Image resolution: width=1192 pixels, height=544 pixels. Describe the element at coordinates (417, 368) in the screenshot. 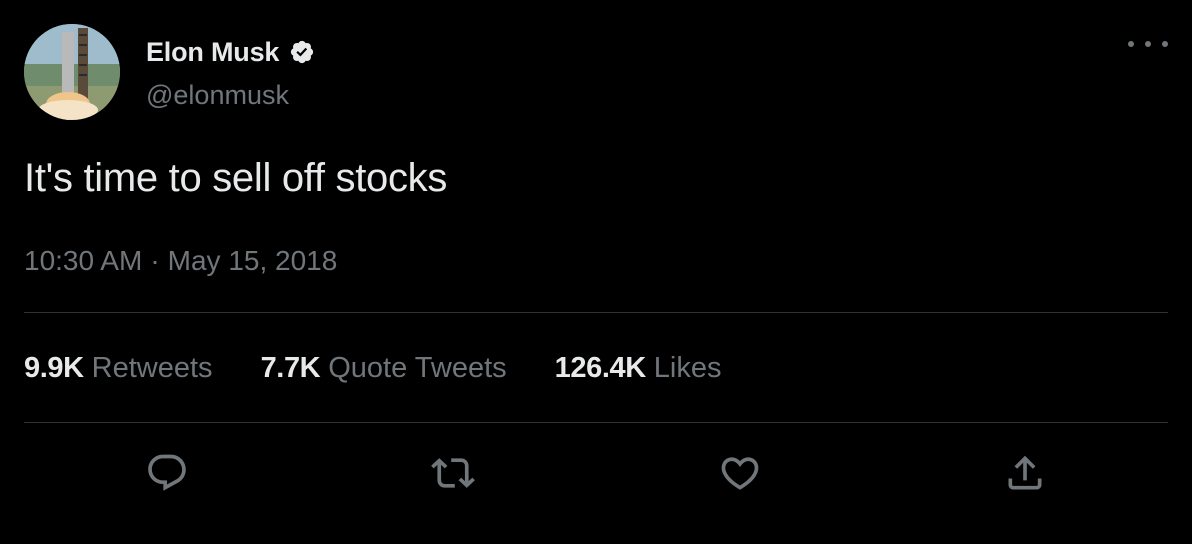

I see `stat-label: Quote Tweets` at that location.